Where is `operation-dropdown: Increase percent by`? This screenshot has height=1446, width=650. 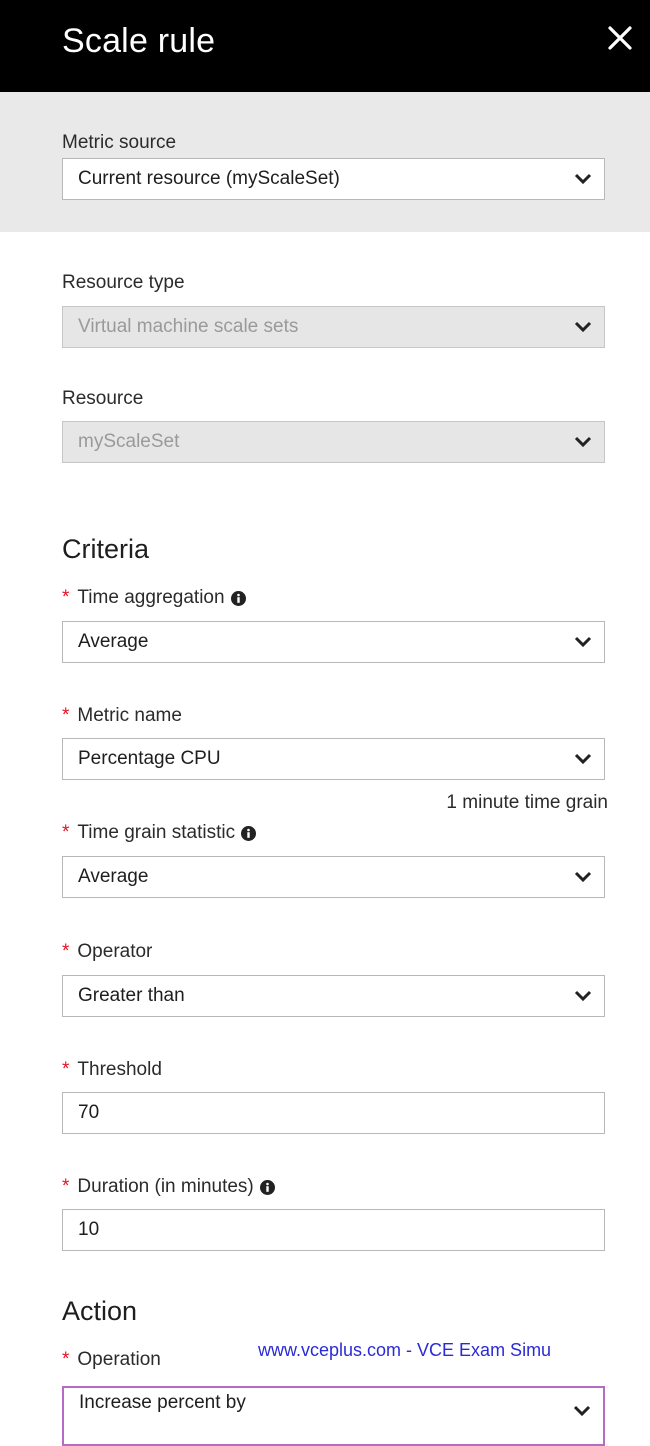
operation-dropdown: Increase percent by is located at coordinates (333, 1416).